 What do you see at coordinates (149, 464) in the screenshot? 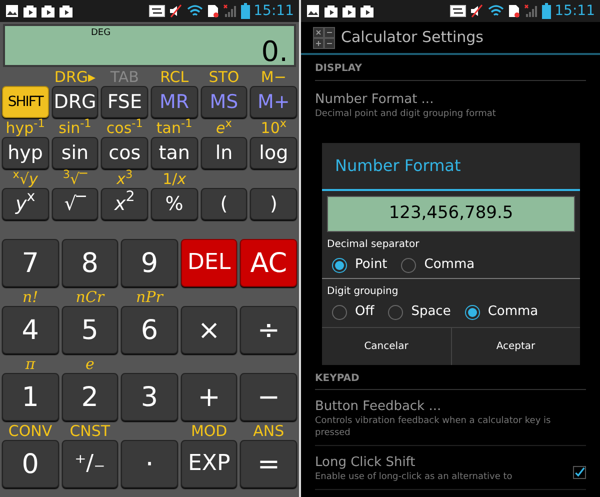
I see `calculator-key: ·` at bounding box center [149, 464].